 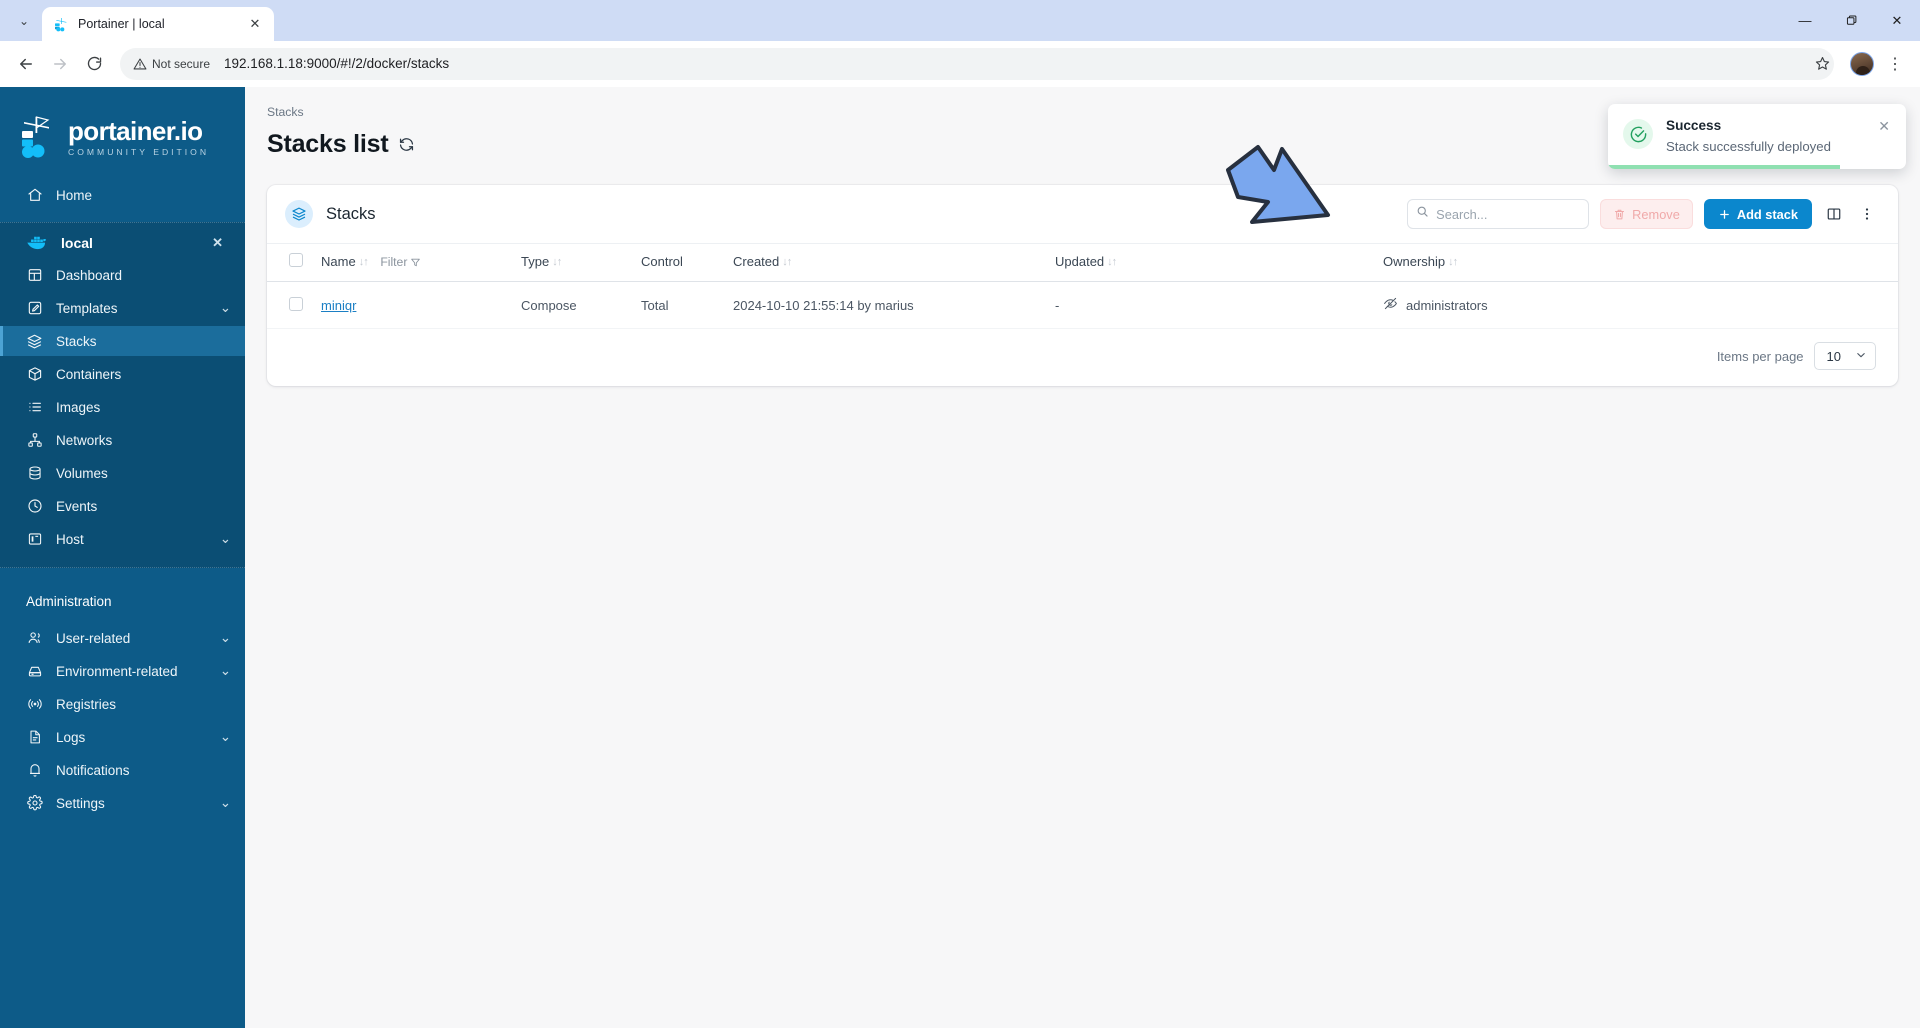 I want to click on column-header-type: Type ↓↑, so click(x=573, y=262).